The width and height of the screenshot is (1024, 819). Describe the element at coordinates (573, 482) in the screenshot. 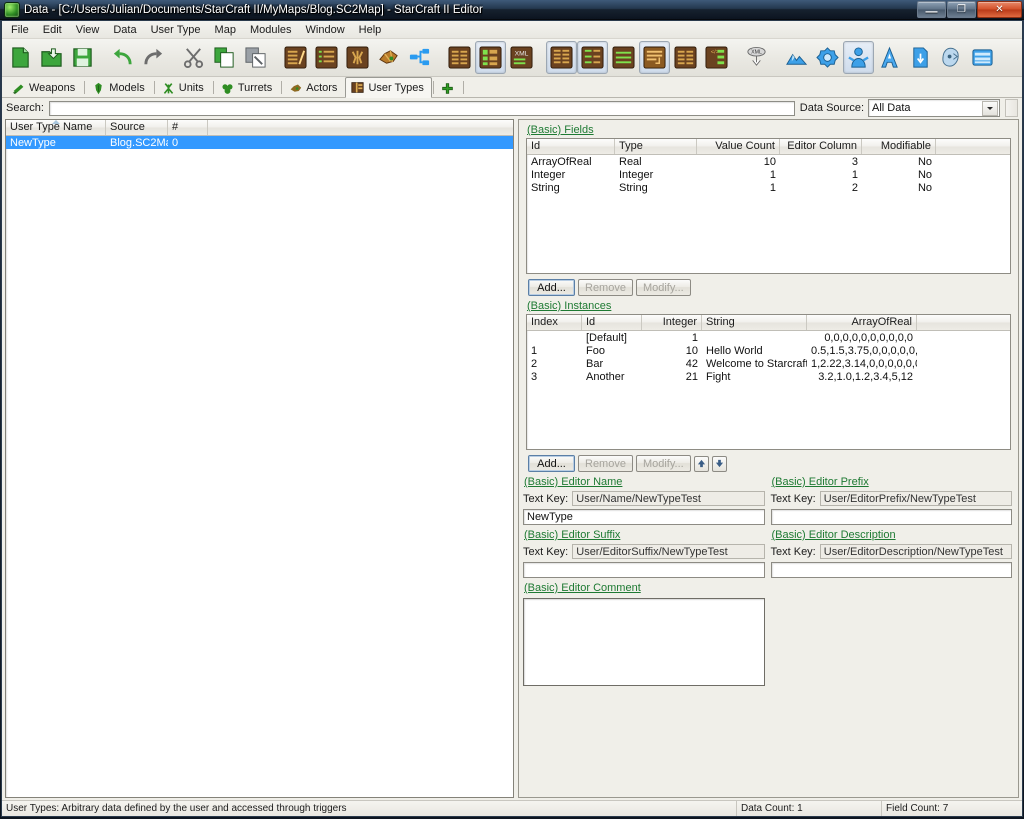

I see `editor-name-label: (Basic) Editor Name` at that location.